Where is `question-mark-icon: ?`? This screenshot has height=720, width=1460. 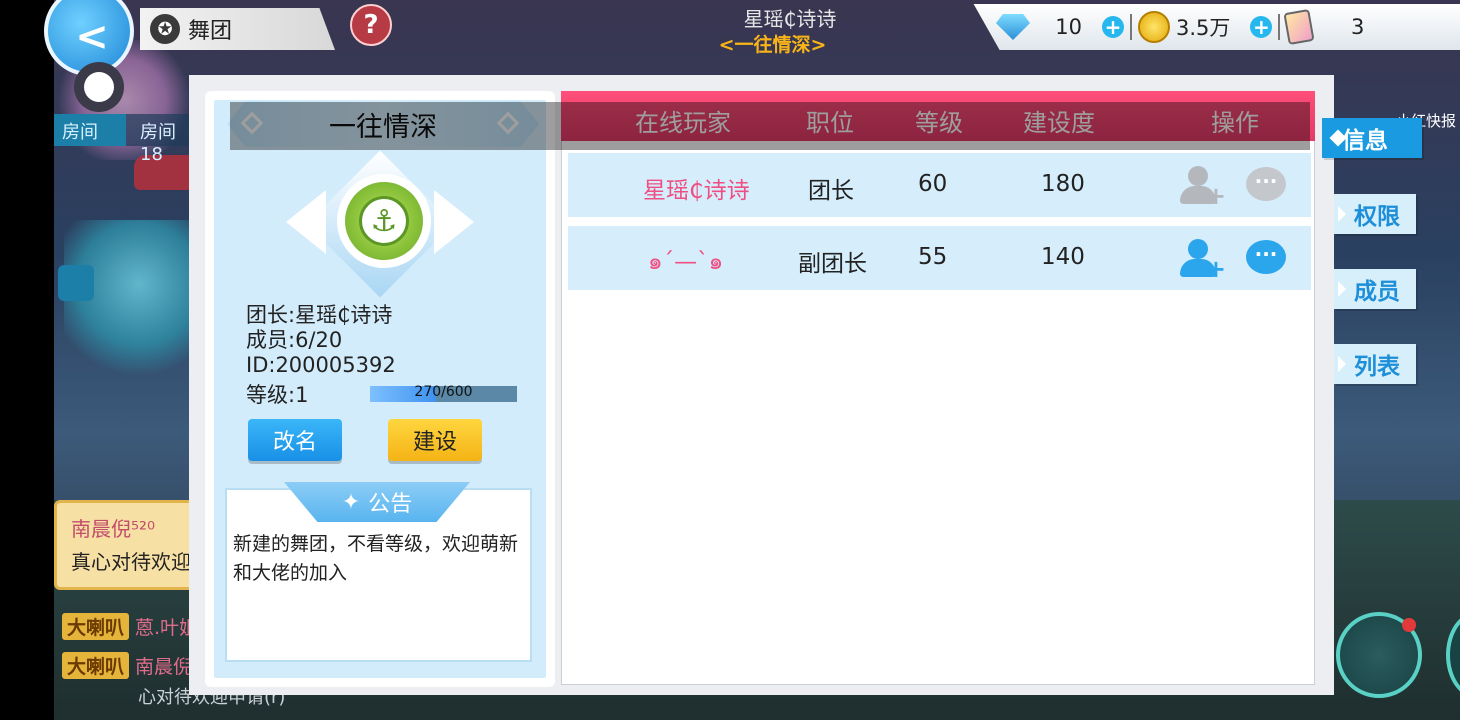
question-mark-icon: ? is located at coordinates (371, 25).